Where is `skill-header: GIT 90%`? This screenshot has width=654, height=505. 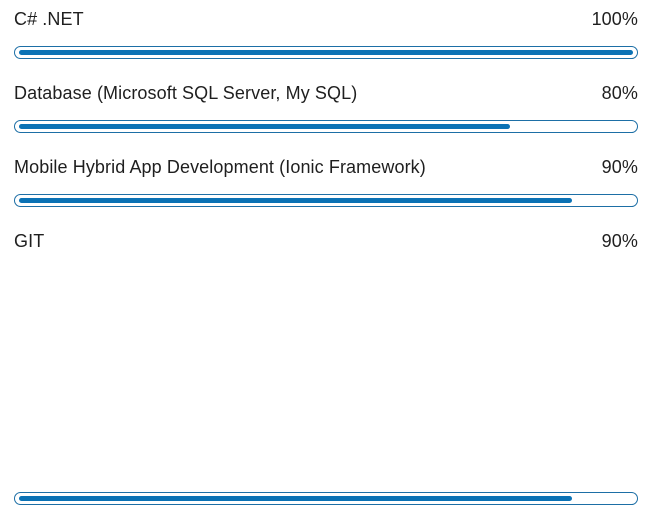 skill-header: GIT 90% is located at coordinates (326, 237).